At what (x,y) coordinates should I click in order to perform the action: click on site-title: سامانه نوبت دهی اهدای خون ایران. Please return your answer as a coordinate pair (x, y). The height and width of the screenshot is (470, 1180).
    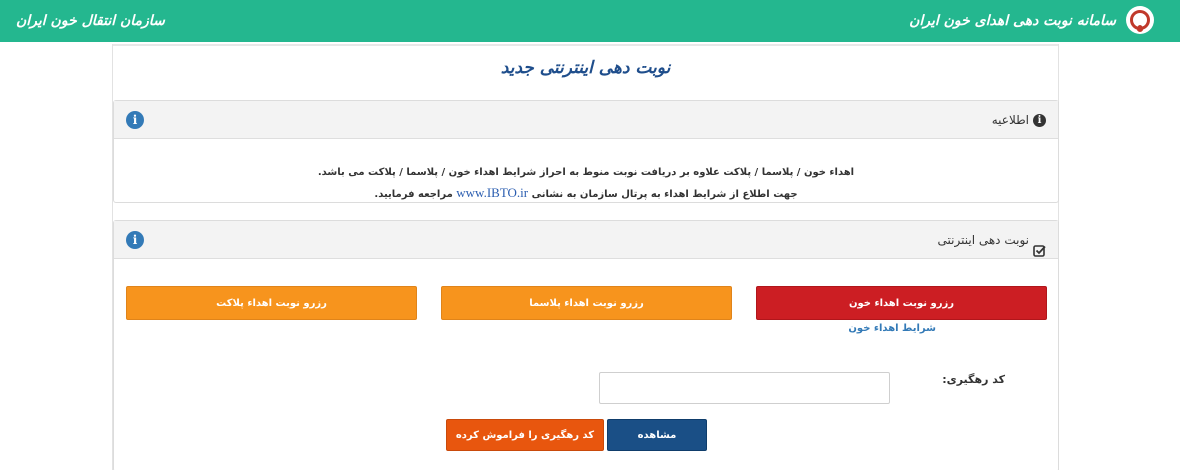
    Looking at the image, I should click on (1012, 21).